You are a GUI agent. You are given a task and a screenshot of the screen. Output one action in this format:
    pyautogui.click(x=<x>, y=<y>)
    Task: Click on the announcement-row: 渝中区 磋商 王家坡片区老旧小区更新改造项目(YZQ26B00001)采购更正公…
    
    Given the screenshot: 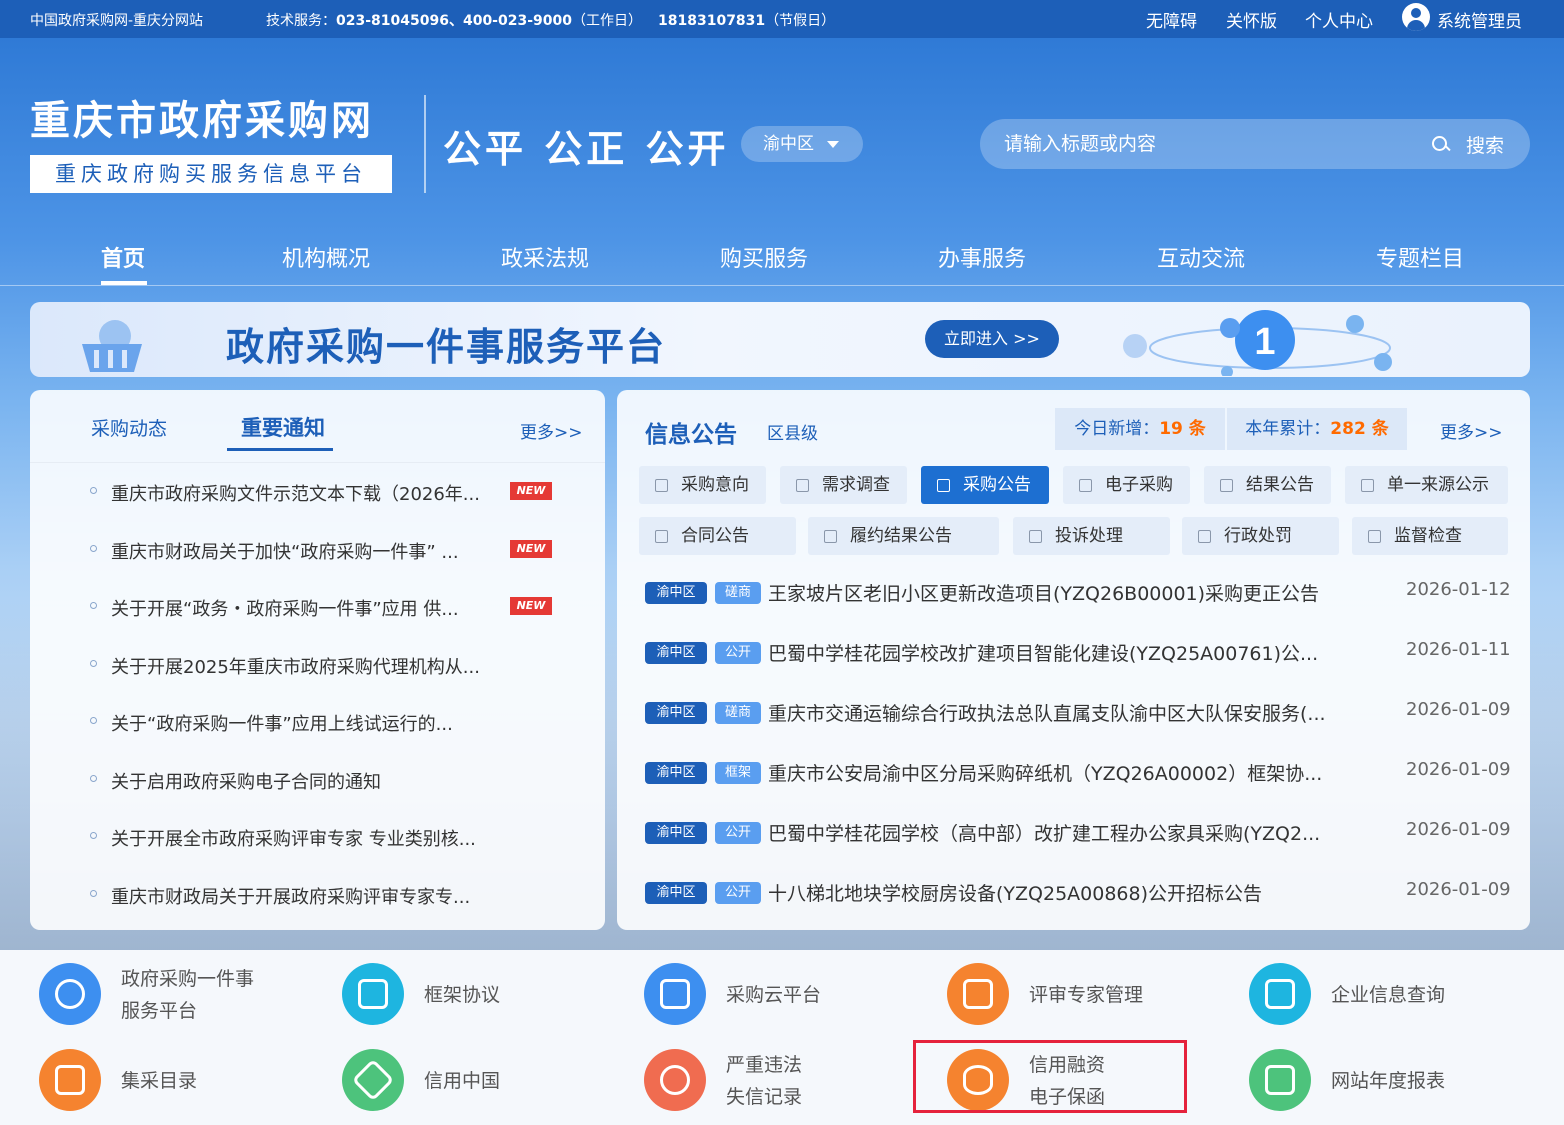 What is the action you would take?
    pyautogui.click(x=1078, y=594)
    